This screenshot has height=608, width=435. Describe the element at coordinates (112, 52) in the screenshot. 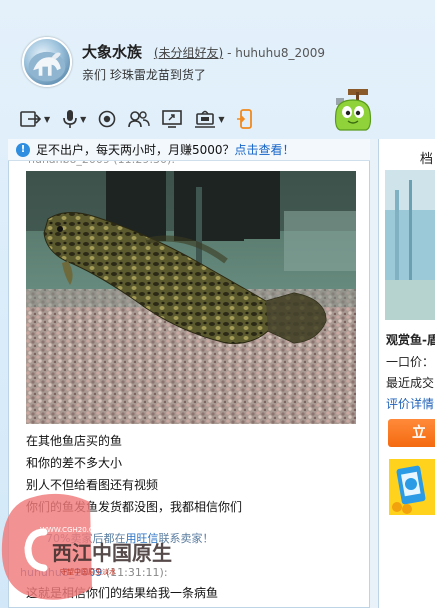

I see `friend-nickname: 大象水族` at that location.